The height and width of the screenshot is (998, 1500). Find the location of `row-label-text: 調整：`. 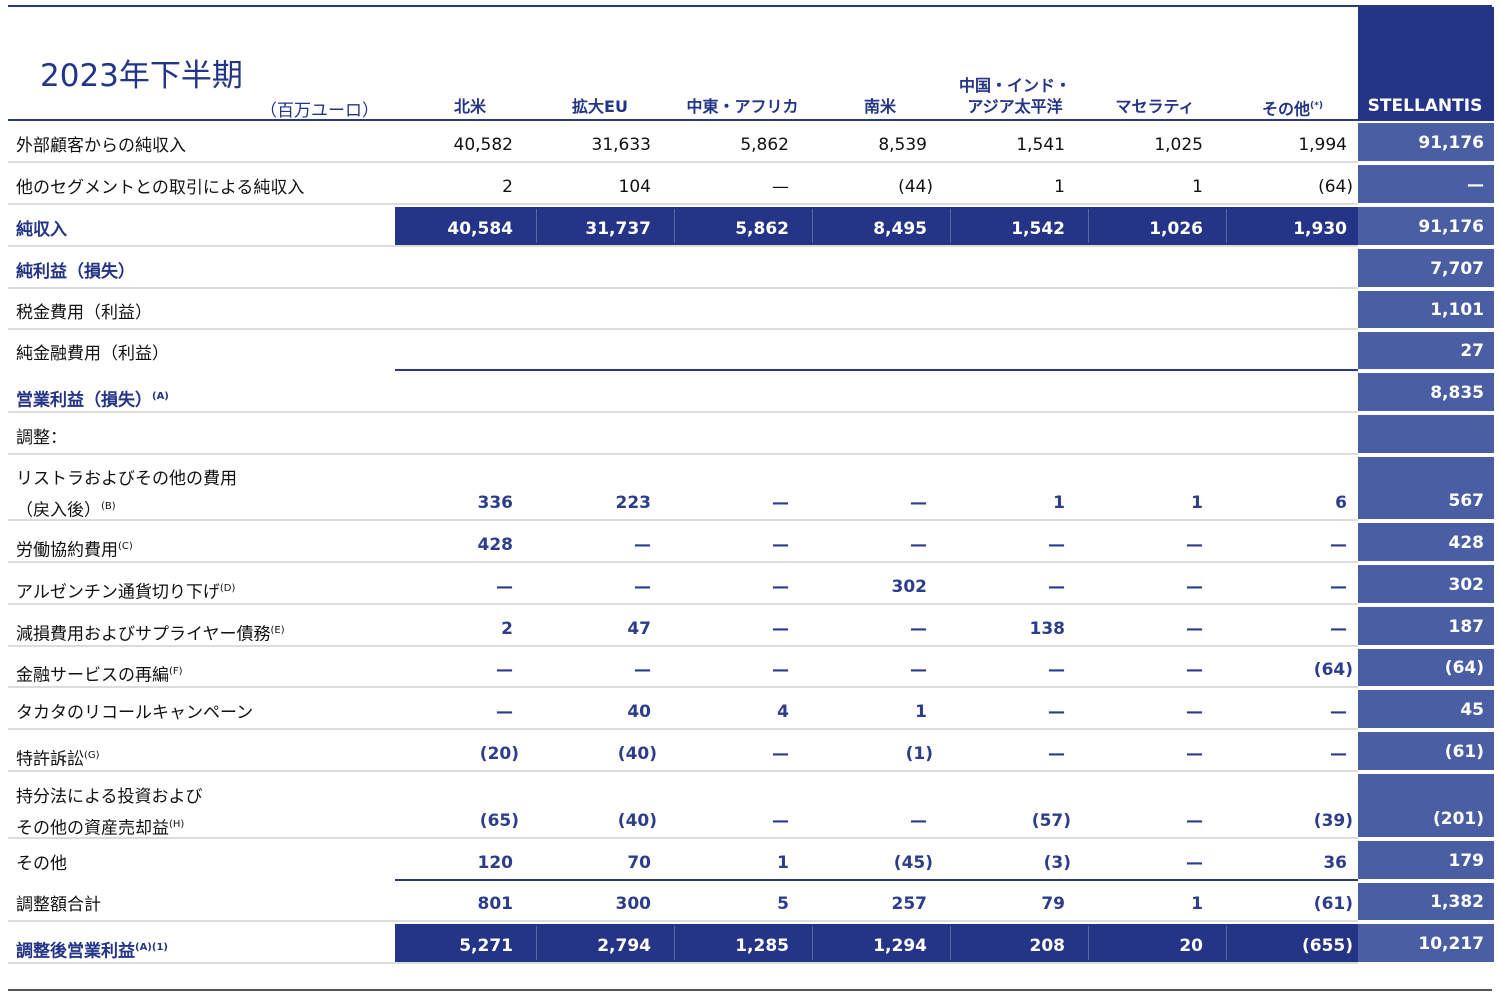

row-label-text: 調整： is located at coordinates (41, 438).